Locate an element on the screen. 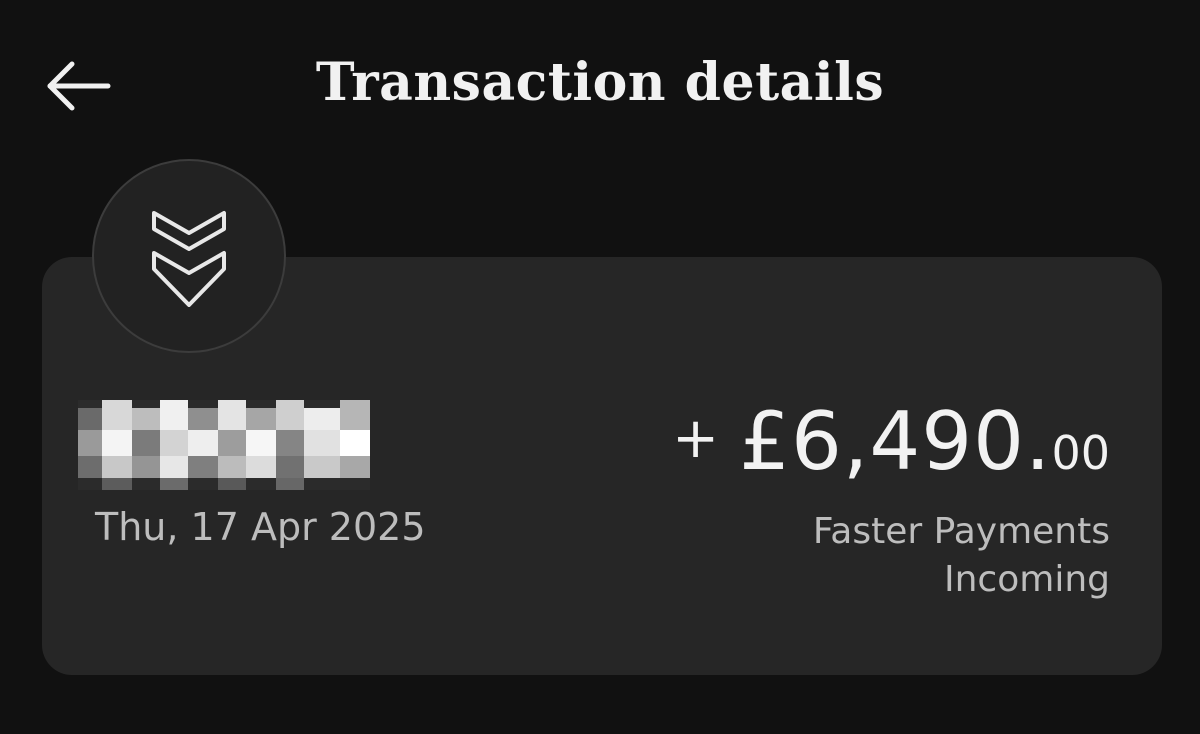 Image resolution: width=1200 pixels, height=734 pixels. amount-decimal: 00 is located at coordinates (1080, 453).